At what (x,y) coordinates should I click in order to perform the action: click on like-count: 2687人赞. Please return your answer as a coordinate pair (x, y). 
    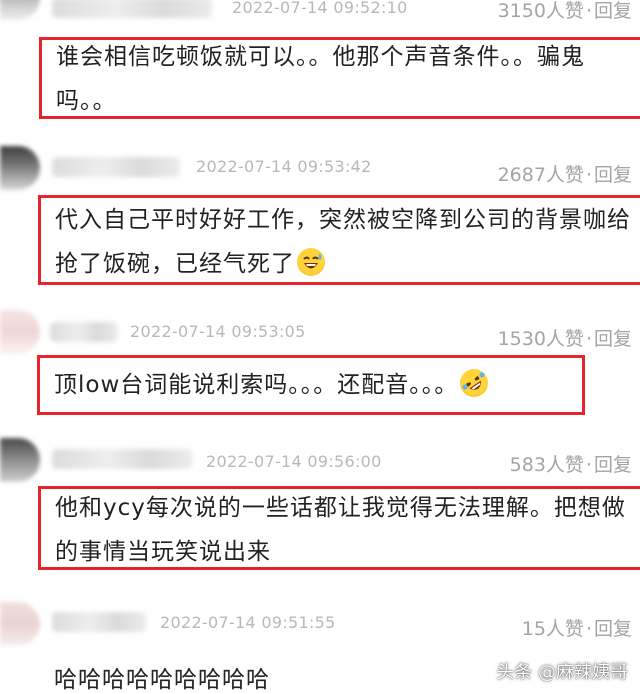
    Looking at the image, I should click on (541, 175).